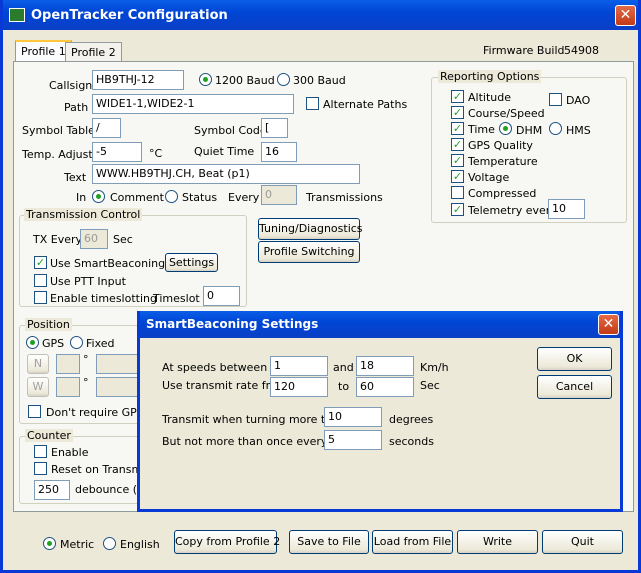  Describe the element at coordinates (625, 15) in the screenshot. I see `close-button: ✕` at that location.